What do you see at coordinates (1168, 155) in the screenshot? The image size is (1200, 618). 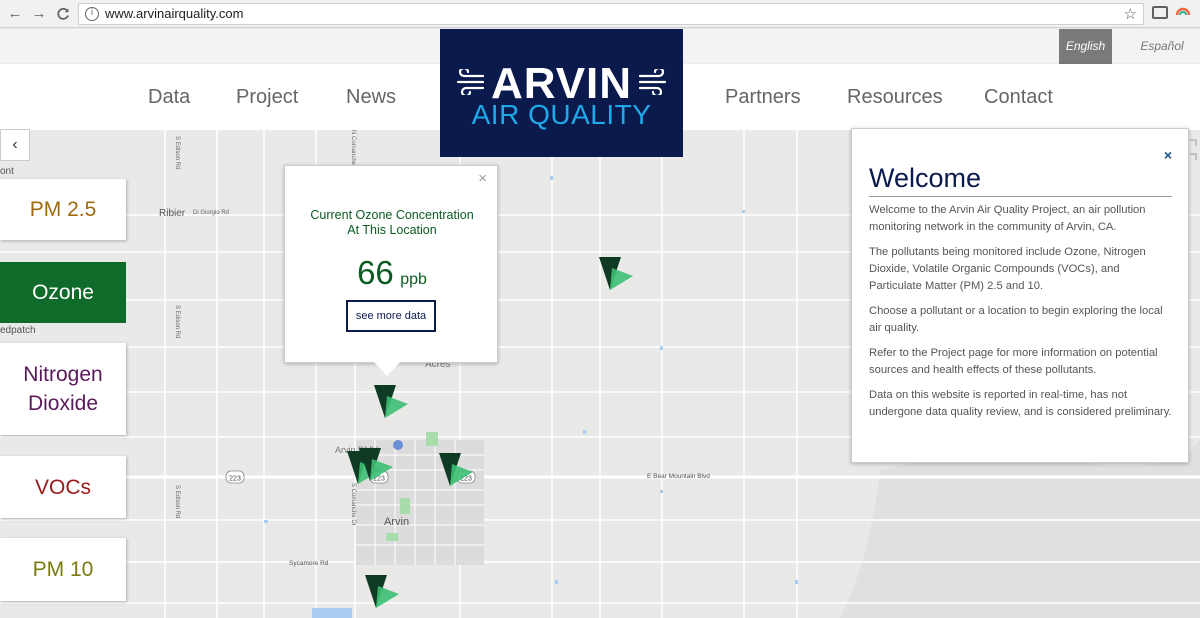 I see `welcome-close-icon: ×` at bounding box center [1168, 155].